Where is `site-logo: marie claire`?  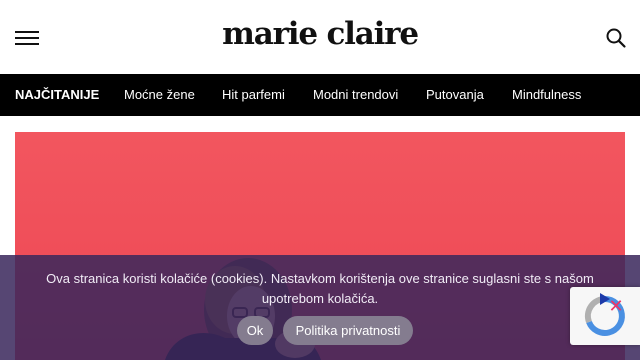
site-logo: marie claire is located at coordinates (320, 34).